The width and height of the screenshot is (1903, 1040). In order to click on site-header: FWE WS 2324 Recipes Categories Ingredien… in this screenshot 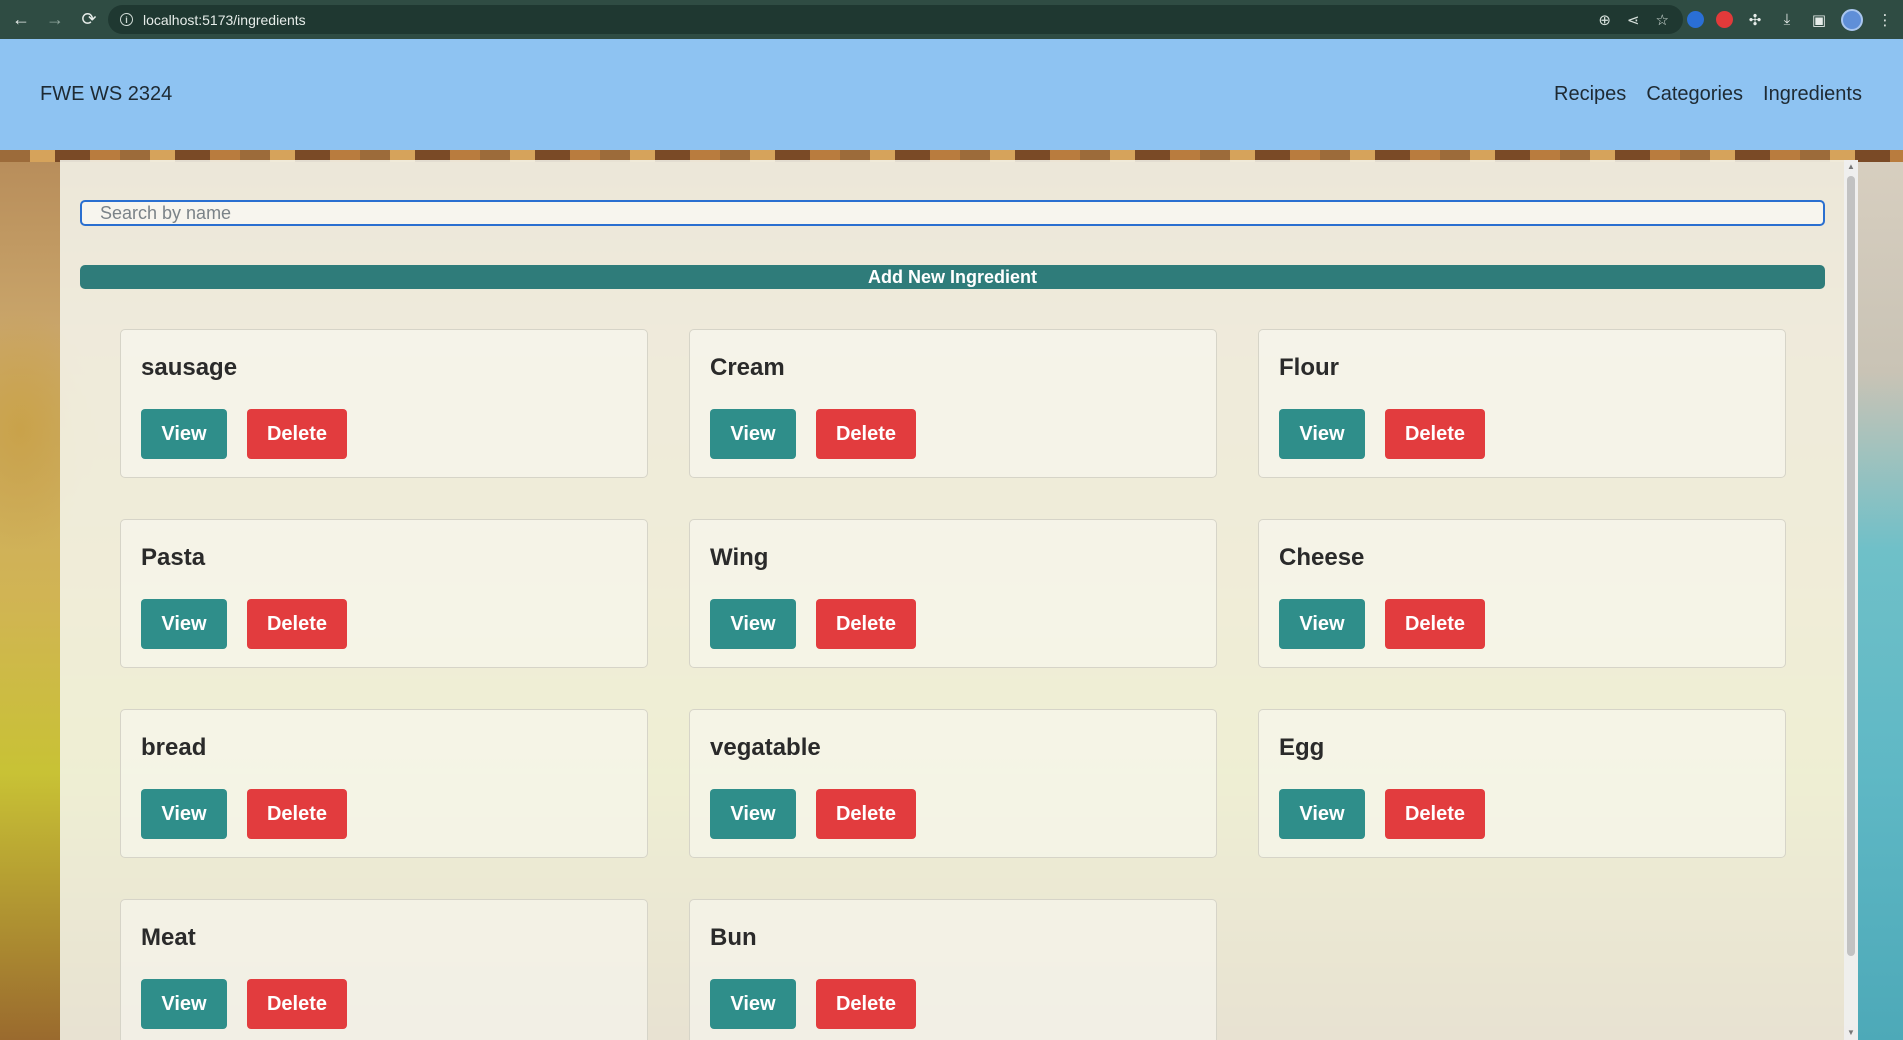, I will do `click(951, 94)`.